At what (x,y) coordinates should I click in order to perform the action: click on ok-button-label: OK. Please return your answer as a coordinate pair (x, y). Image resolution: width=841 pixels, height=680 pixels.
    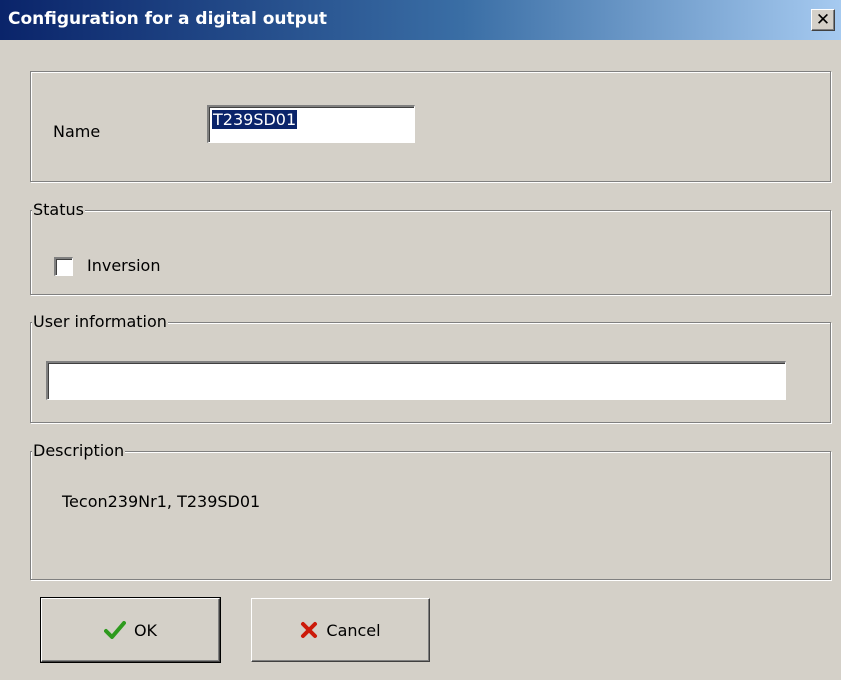
    Looking at the image, I should click on (145, 630).